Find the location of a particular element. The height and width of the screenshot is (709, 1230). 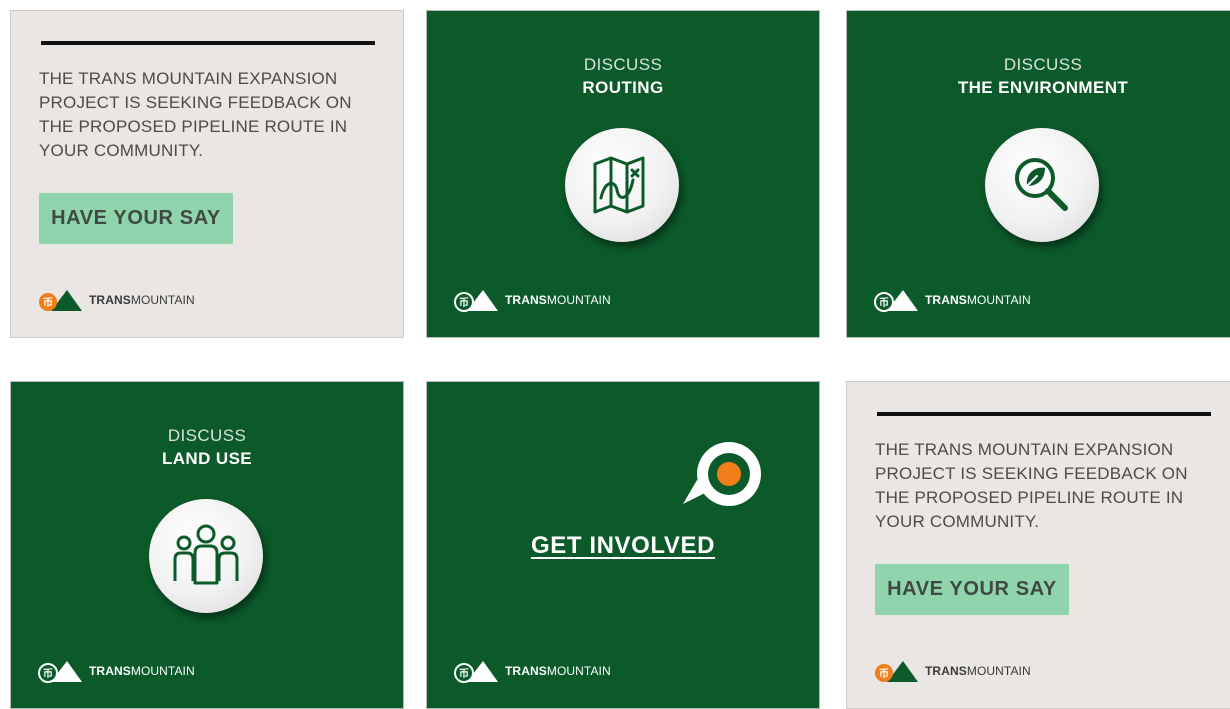

headline-text: LAND USE is located at coordinates (207, 458).